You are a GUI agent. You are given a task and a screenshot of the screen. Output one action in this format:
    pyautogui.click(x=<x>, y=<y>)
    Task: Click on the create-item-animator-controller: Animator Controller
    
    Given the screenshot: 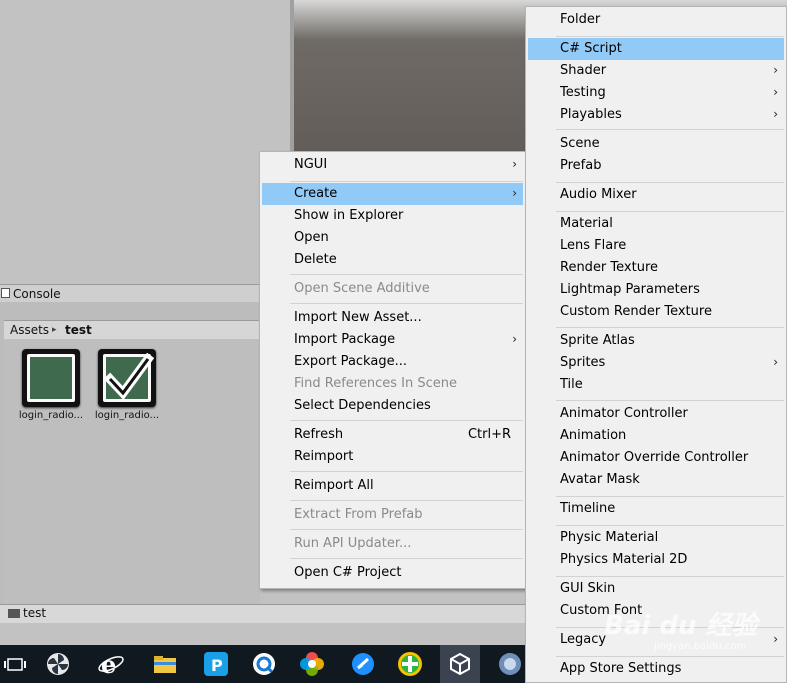 What is the action you would take?
    pyautogui.click(x=656, y=414)
    